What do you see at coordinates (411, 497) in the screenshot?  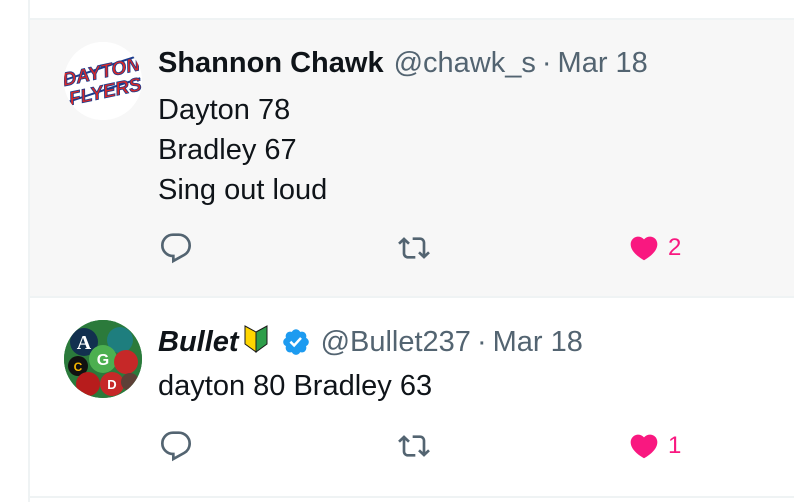 I see `divider` at bounding box center [411, 497].